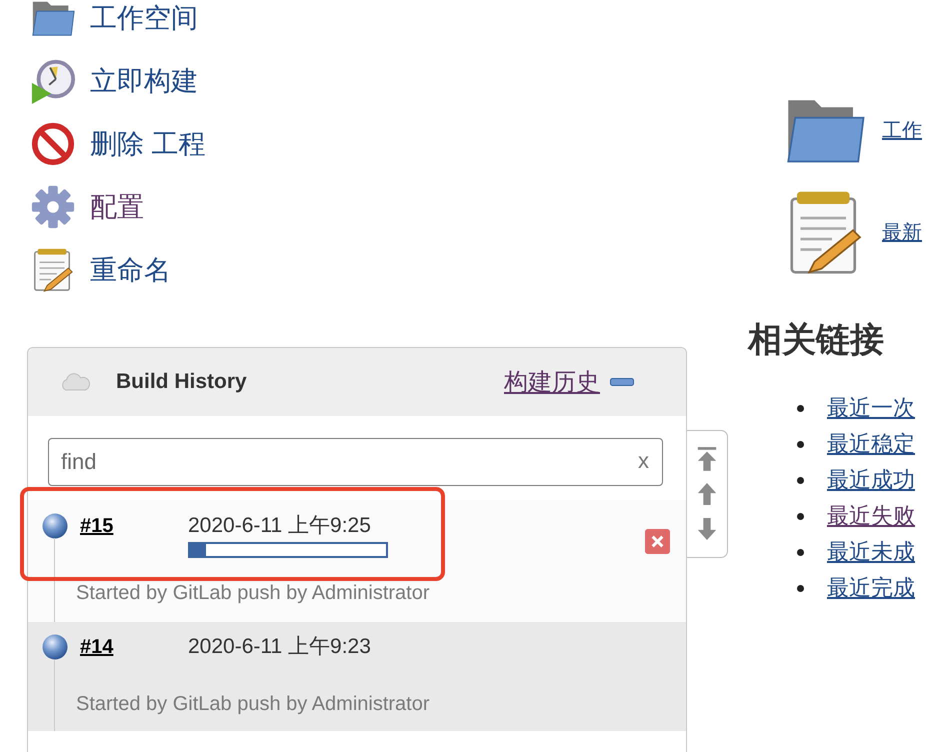 The image size is (926, 752). What do you see at coordinates (181, 382) in the screenshot?
I see `panel-title: Build History` at bounding box center [181, 382].